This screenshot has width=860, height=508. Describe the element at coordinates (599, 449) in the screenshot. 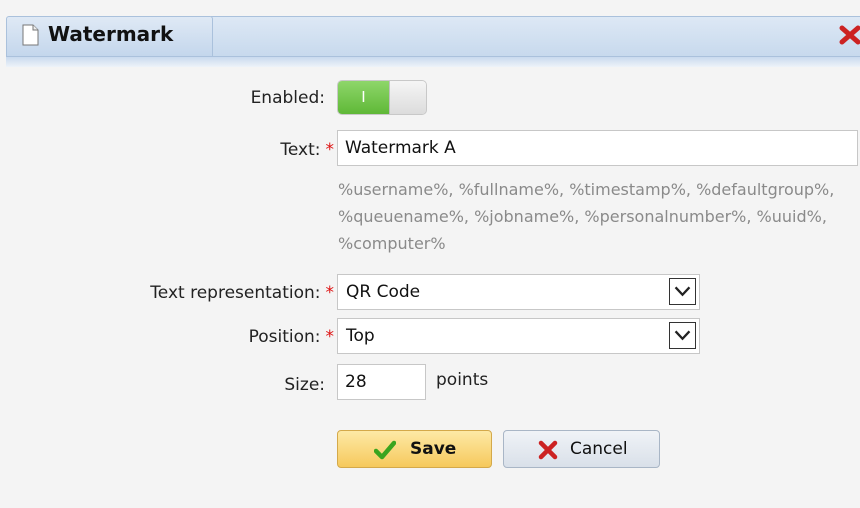

I see `cancel-label: Cancel` at that location.